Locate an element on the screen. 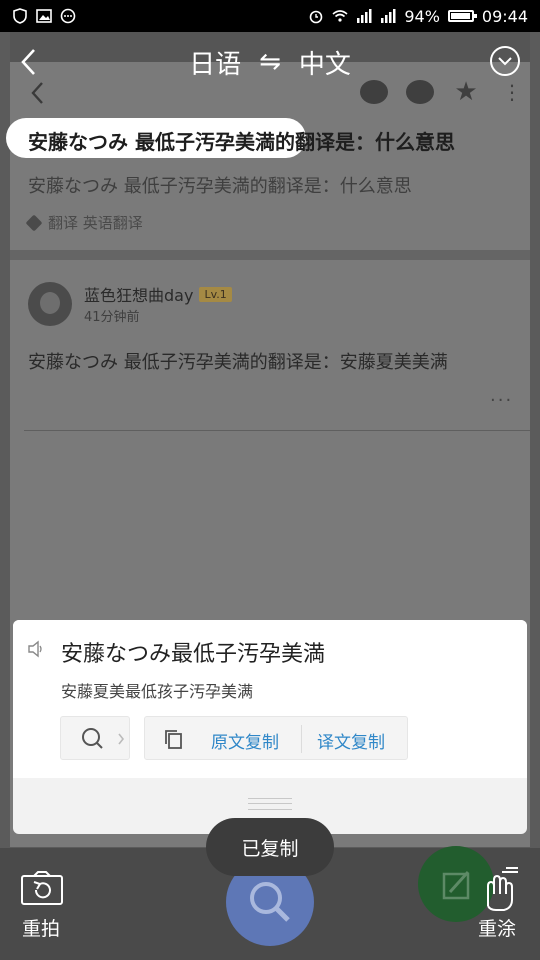  swap-languages-icon: ⇋ is located at coordinates (270, 62).